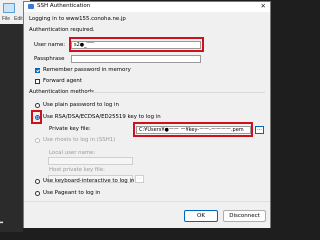  What do you see at coordinates (31, 6) in the screenshot?
I see `dialog-icon` at bounding box center [31, 6].